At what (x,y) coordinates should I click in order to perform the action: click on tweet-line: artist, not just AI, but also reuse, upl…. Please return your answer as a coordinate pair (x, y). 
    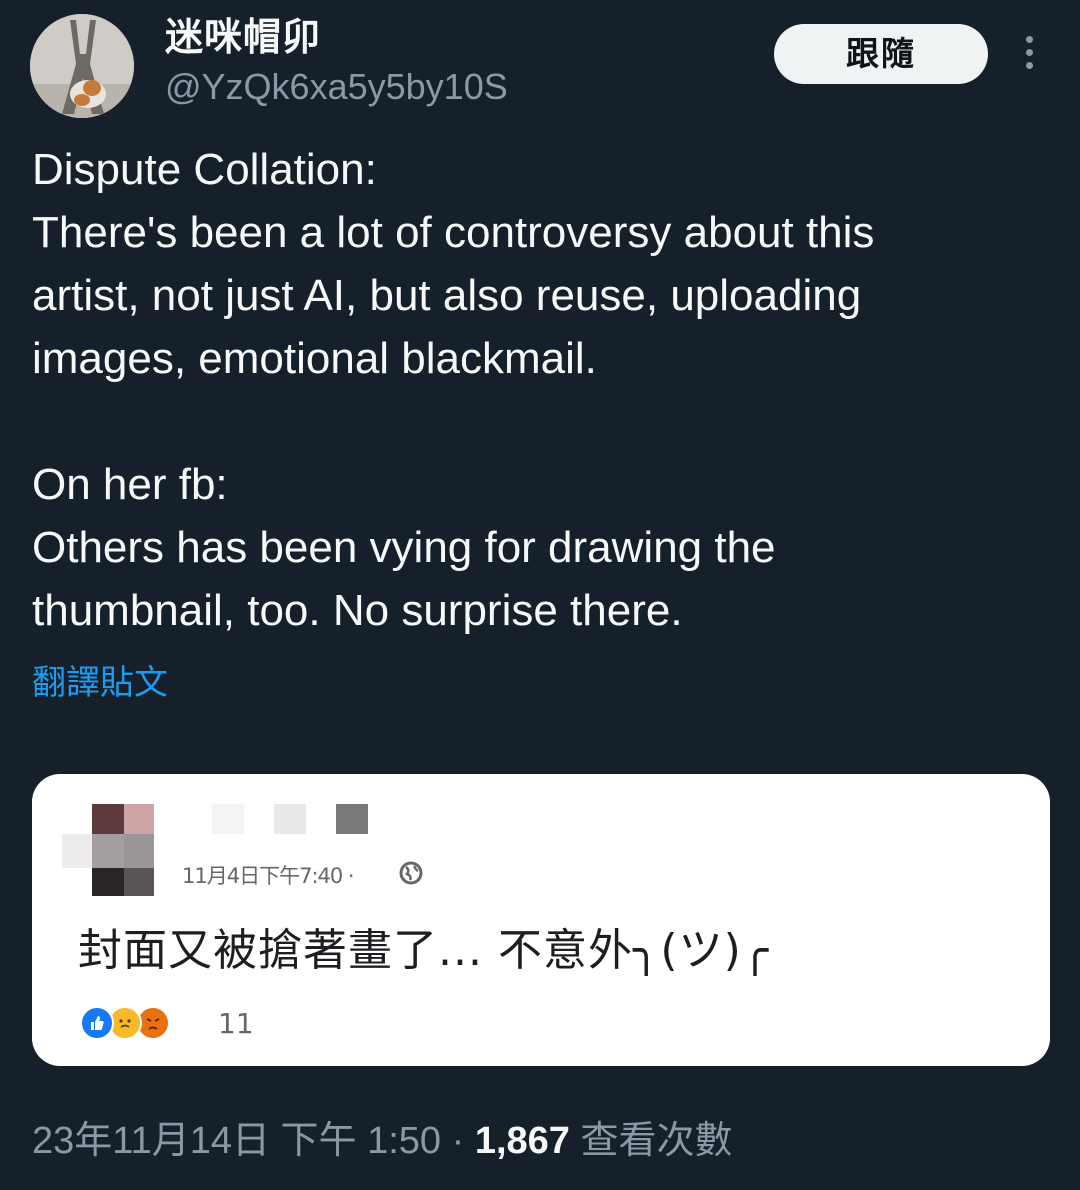
    Looking at the image, I should click on (447, 295).